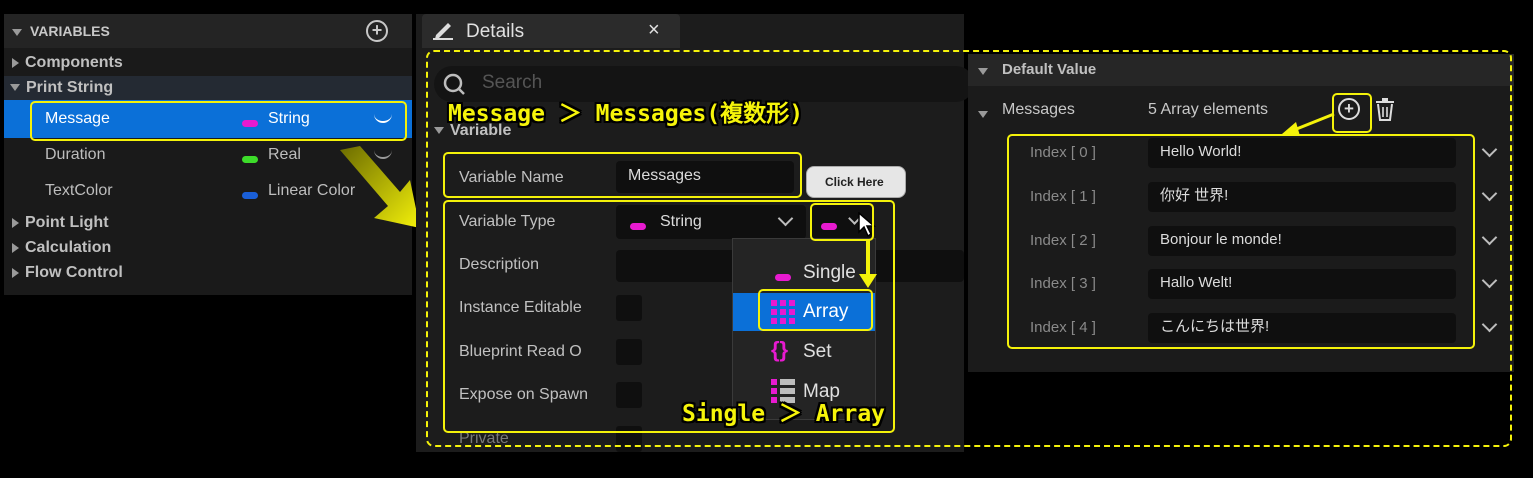 The height and width of the screenshot is (478, 1533). What do you see at coordinates (61, 88) in the screenshot?
I see `category-print-string: Print String` at bounding box center [61, 88].